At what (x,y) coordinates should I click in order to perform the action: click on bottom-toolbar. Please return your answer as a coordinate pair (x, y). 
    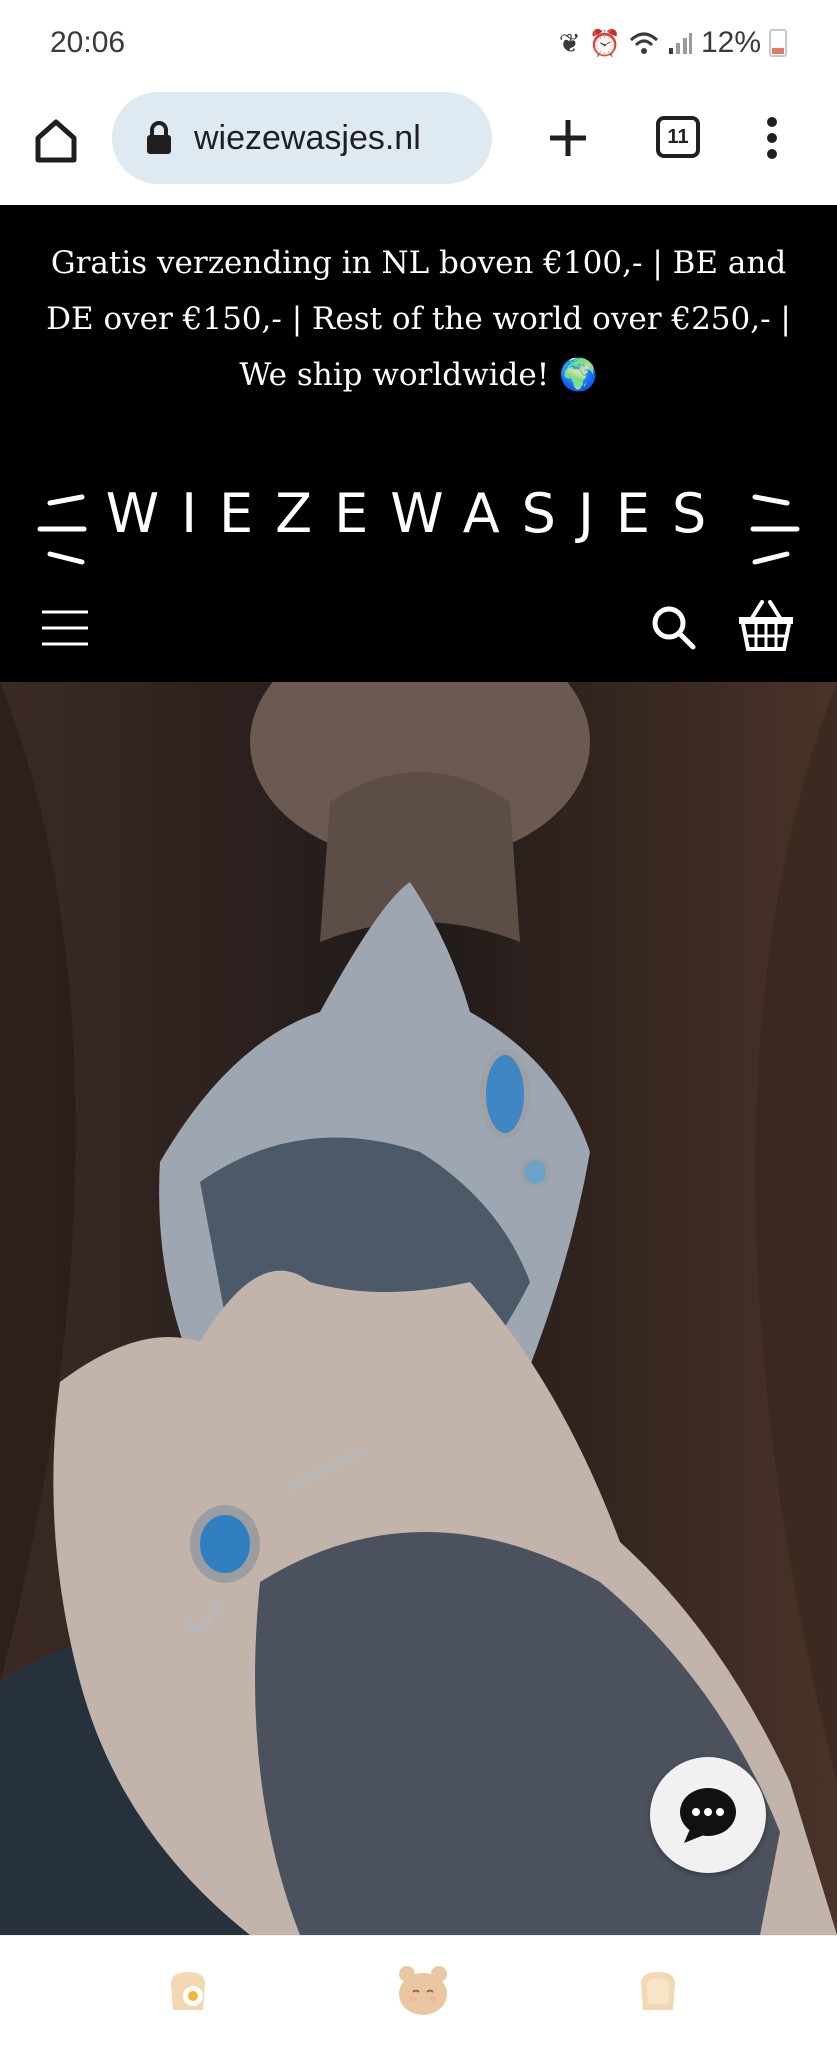
    Looking at the image, I should click on (418, 1992).